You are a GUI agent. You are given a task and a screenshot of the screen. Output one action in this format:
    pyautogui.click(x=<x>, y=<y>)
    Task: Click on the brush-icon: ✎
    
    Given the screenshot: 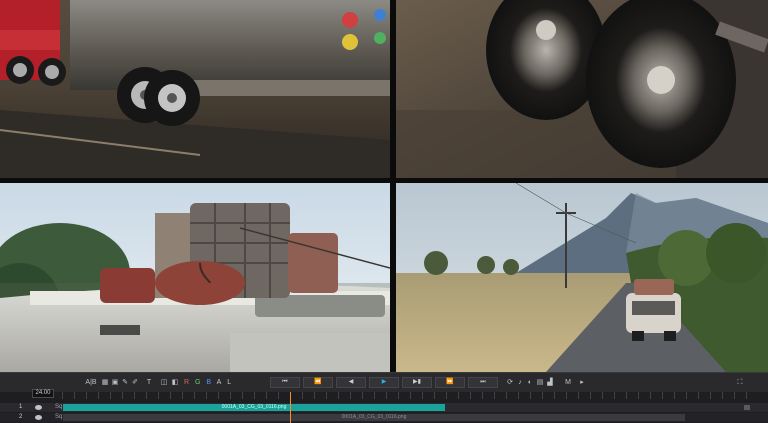 What is the action you would take?
    pyautogui.click(x=125, y=382)
    